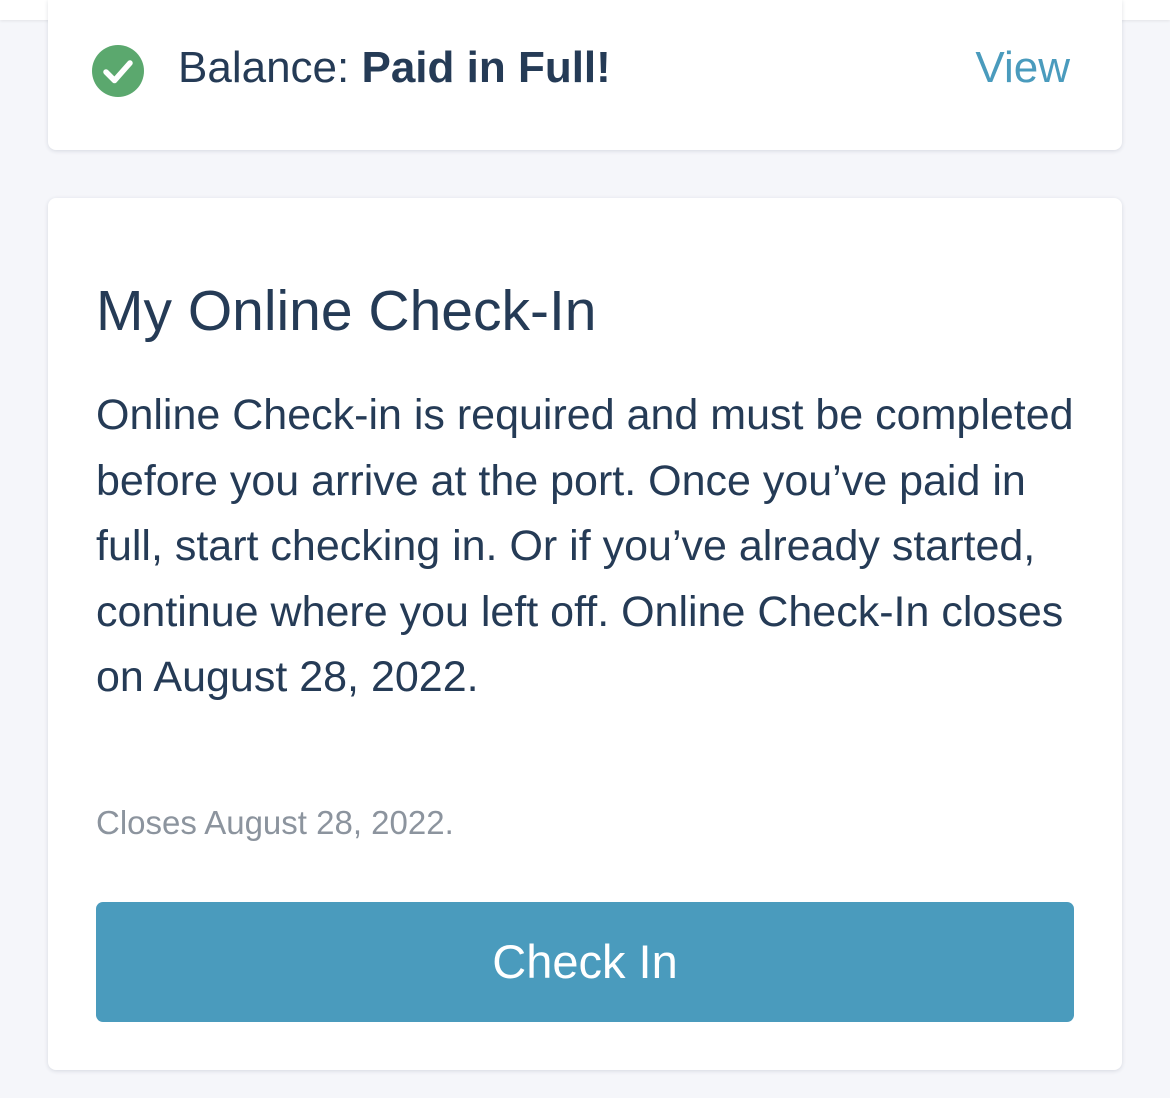  Describe the element at coordinates (275, 822) in the screenshot. I see `checkin-closes-note: Closes August 28, 2022.` at that location.